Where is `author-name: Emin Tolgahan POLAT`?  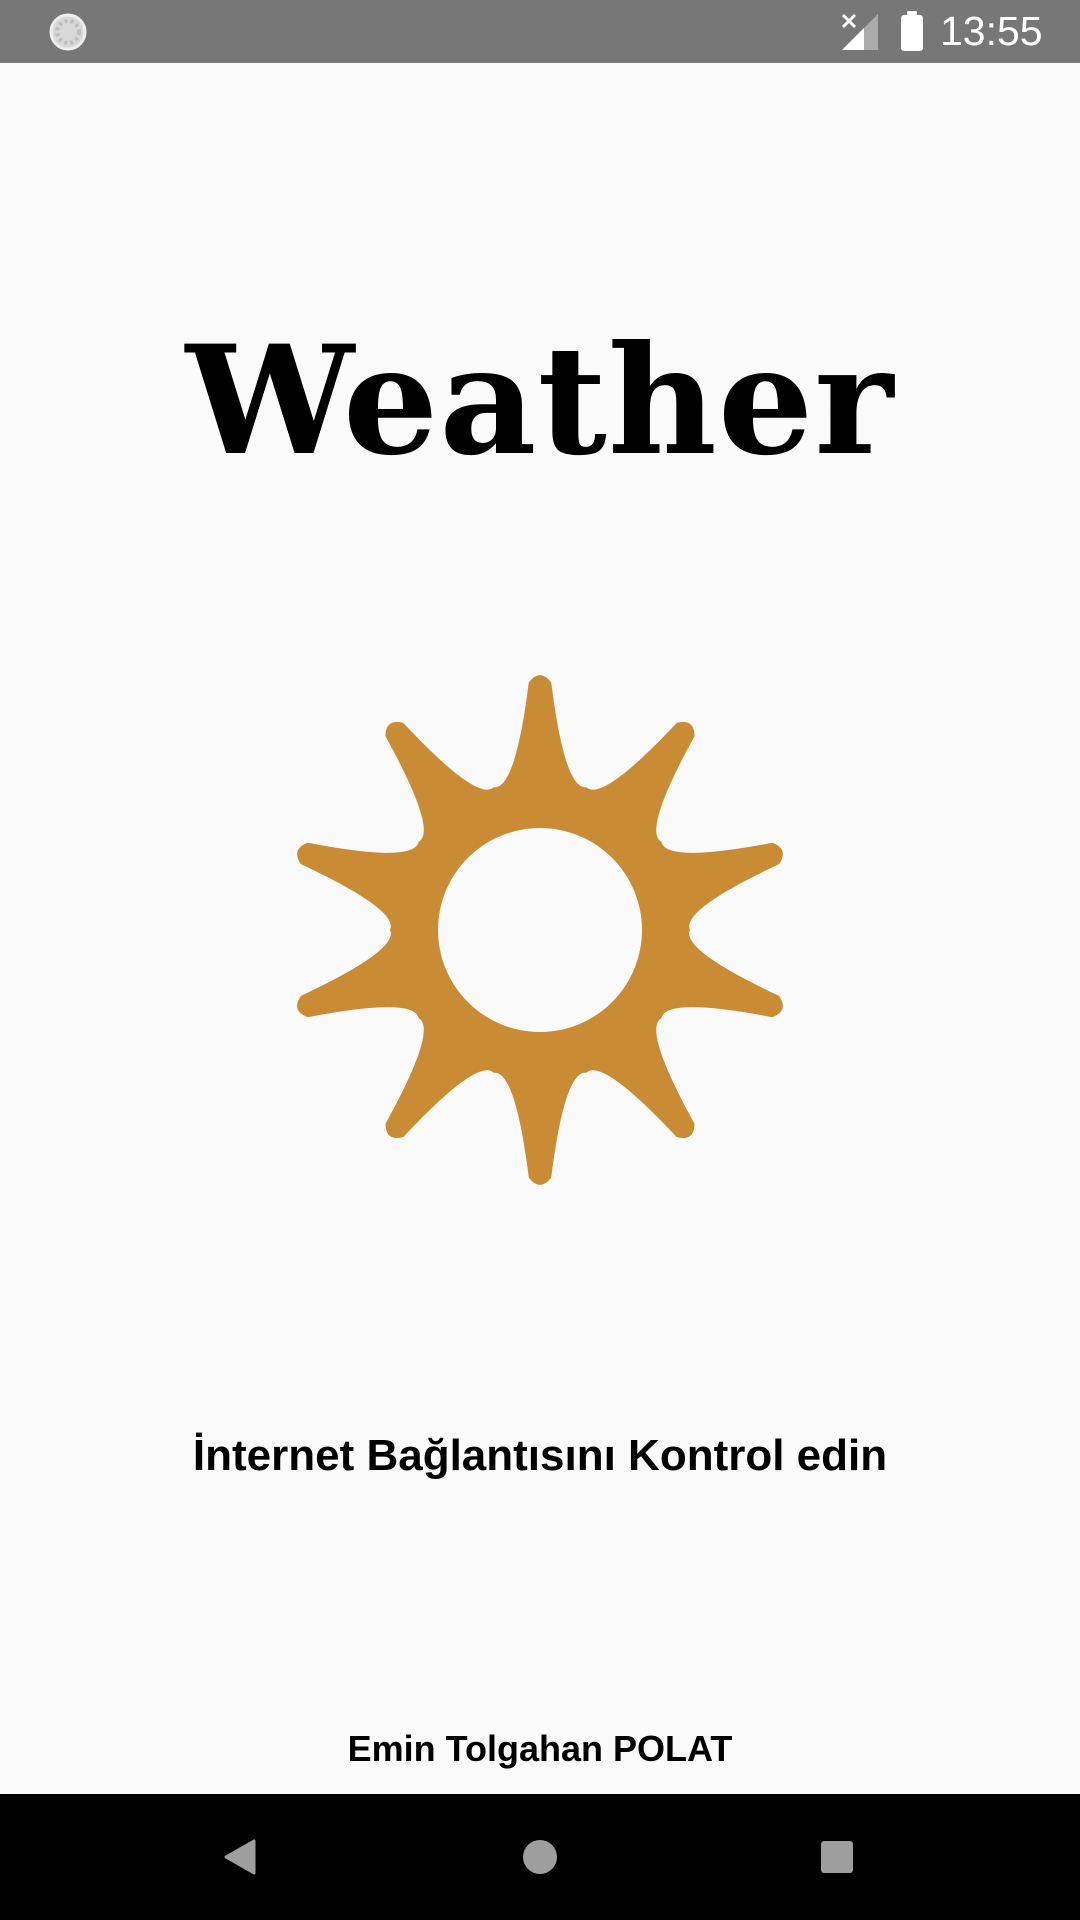 author-name: Emin Tolgahan POLAT is located at coordinates (540, 1748).